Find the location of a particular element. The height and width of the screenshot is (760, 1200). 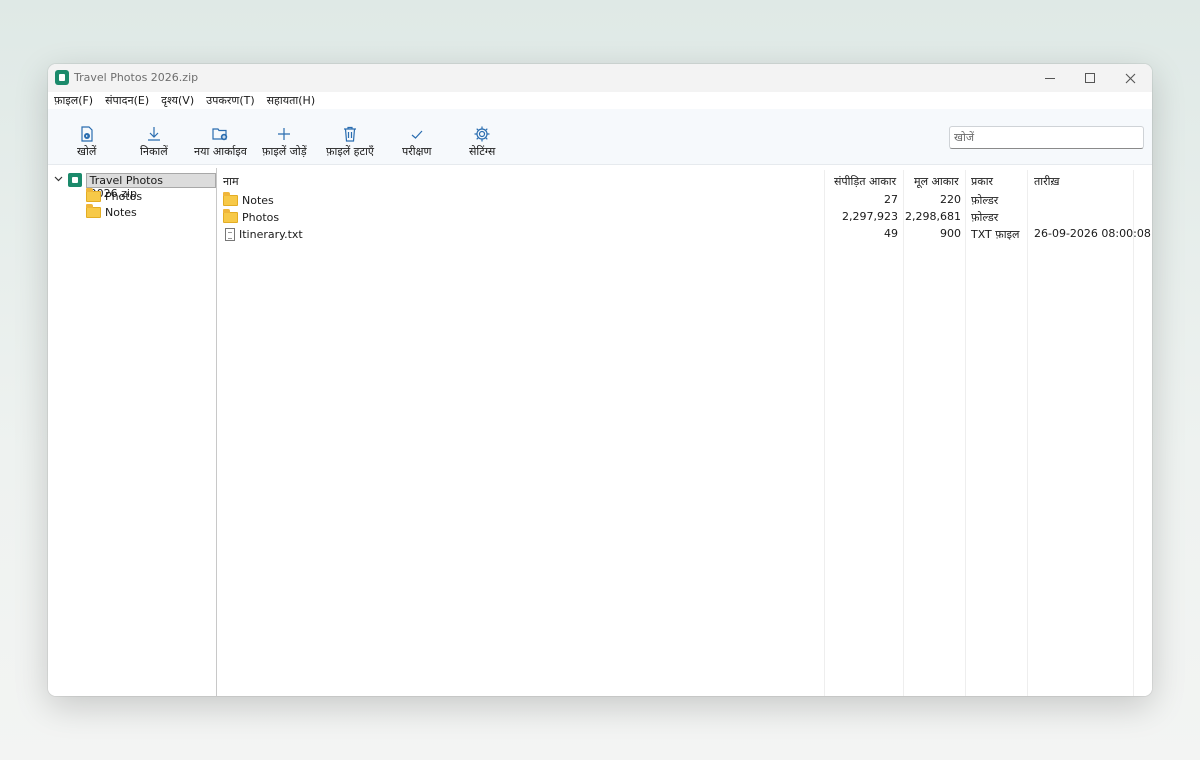

add-files-button: फ़ाइलें जोड़ें is located at coordinates (284, 142).